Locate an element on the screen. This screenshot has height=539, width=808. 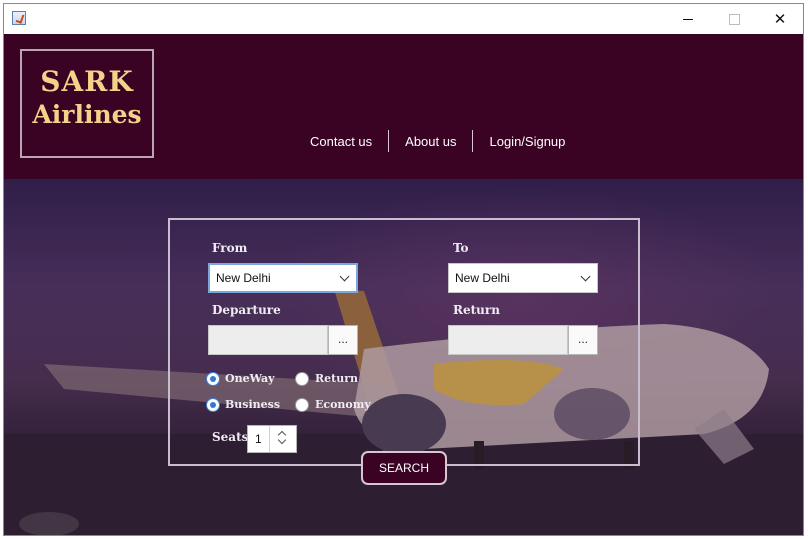
to-label: To is located at coordinates (461, 248).